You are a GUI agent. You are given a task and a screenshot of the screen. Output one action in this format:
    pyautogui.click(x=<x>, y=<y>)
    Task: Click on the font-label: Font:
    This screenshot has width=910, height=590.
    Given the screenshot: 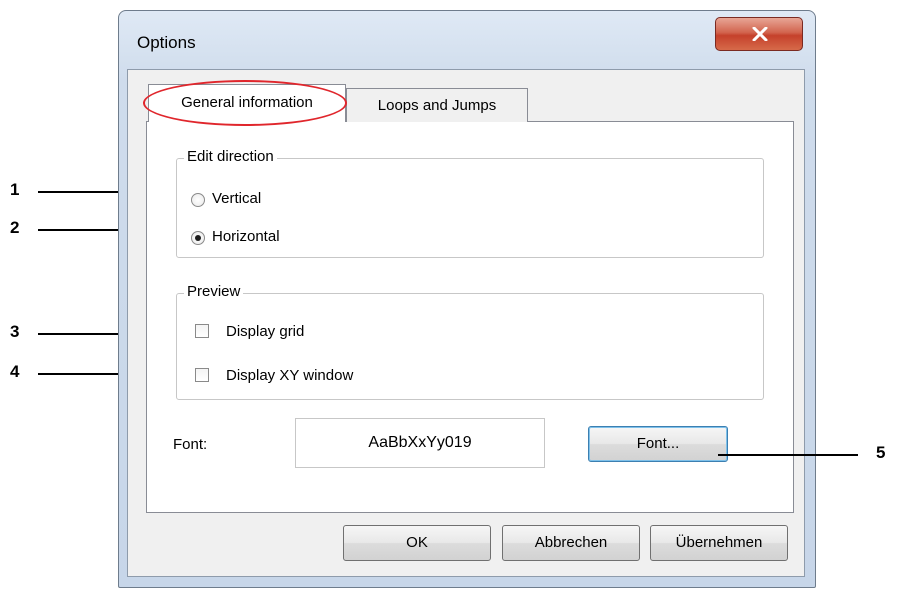 What is the action you would take?
    pyautogui.click(x=190, y=444)
    